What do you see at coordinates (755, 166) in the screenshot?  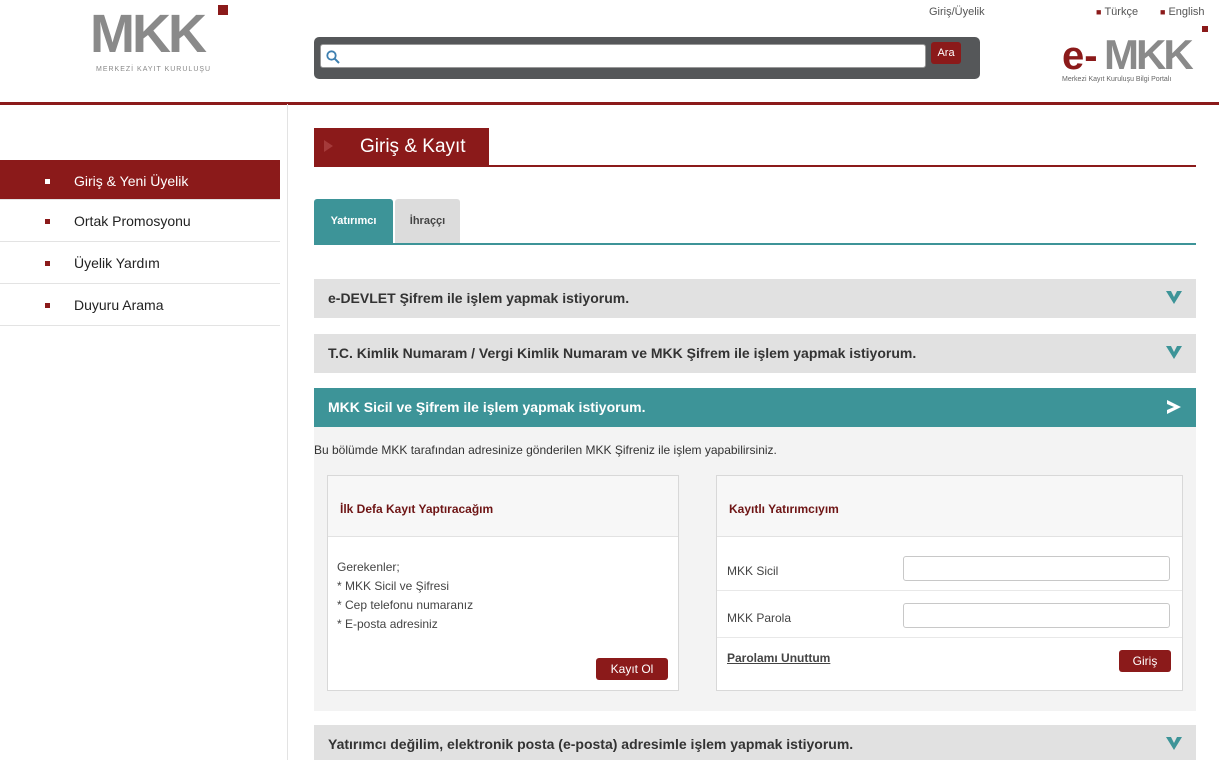 I see `title-underline` at bounding box center [755, 166].